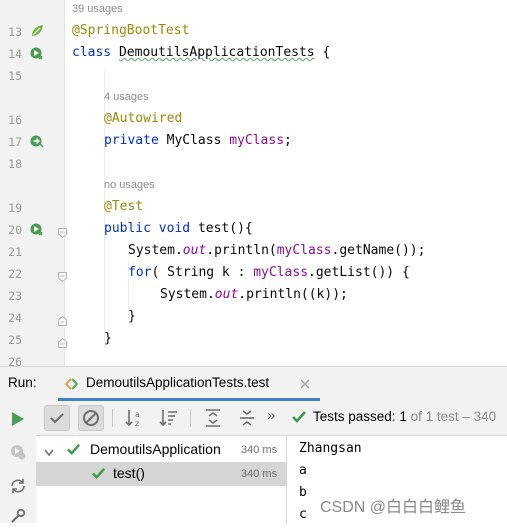 The height and width of the screenshot is (528, 507). What do you see at coordinates (57, 418) in the screenshot?
I see `toggle-passed-icon` at bounding box center [57, 418].